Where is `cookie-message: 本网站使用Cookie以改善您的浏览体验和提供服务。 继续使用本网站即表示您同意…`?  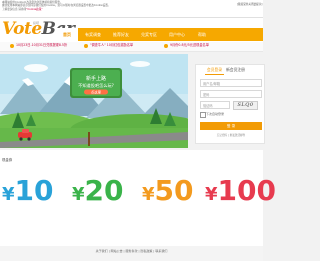
cookie-message: 本网站使用Cookie以改善您的浏览体验和提供服务。 继续使用本网站即表示您同意… is located at coordinates (56, 6).